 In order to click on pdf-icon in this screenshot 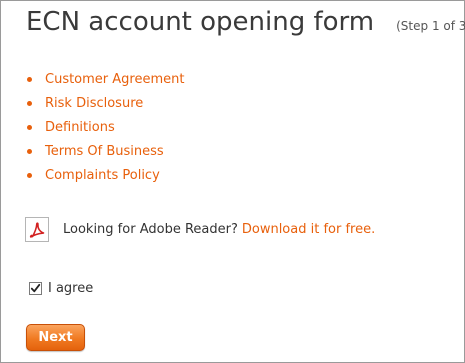, I will do `click(37, 229)`.